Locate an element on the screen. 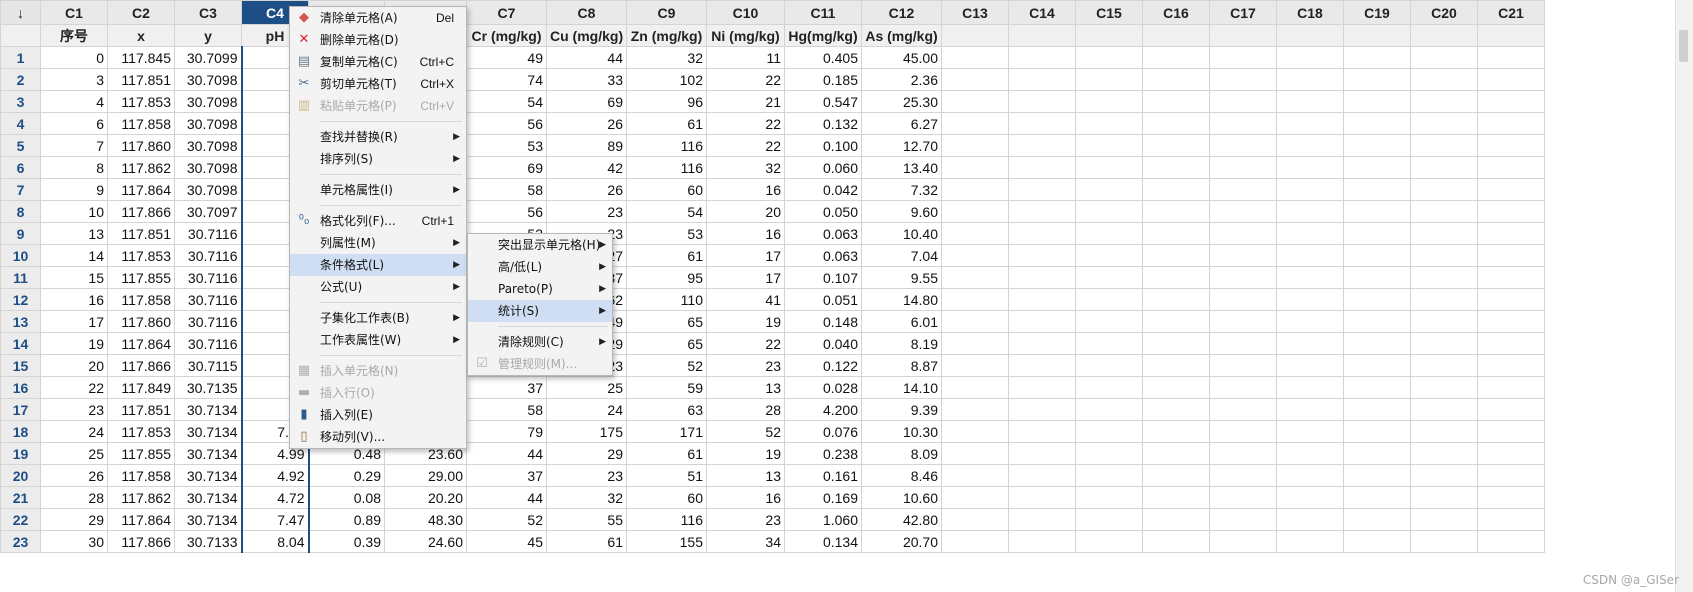  column-name-cell: Ni (mg/kg) is located at coordinates (745, 35).